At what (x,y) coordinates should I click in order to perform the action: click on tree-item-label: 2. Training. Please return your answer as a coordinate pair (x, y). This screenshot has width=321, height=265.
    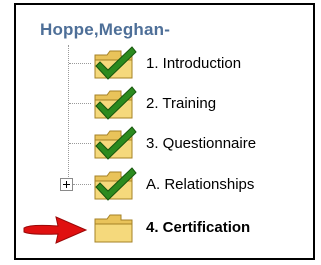
    Looking at the image, I should click on (181, 103).